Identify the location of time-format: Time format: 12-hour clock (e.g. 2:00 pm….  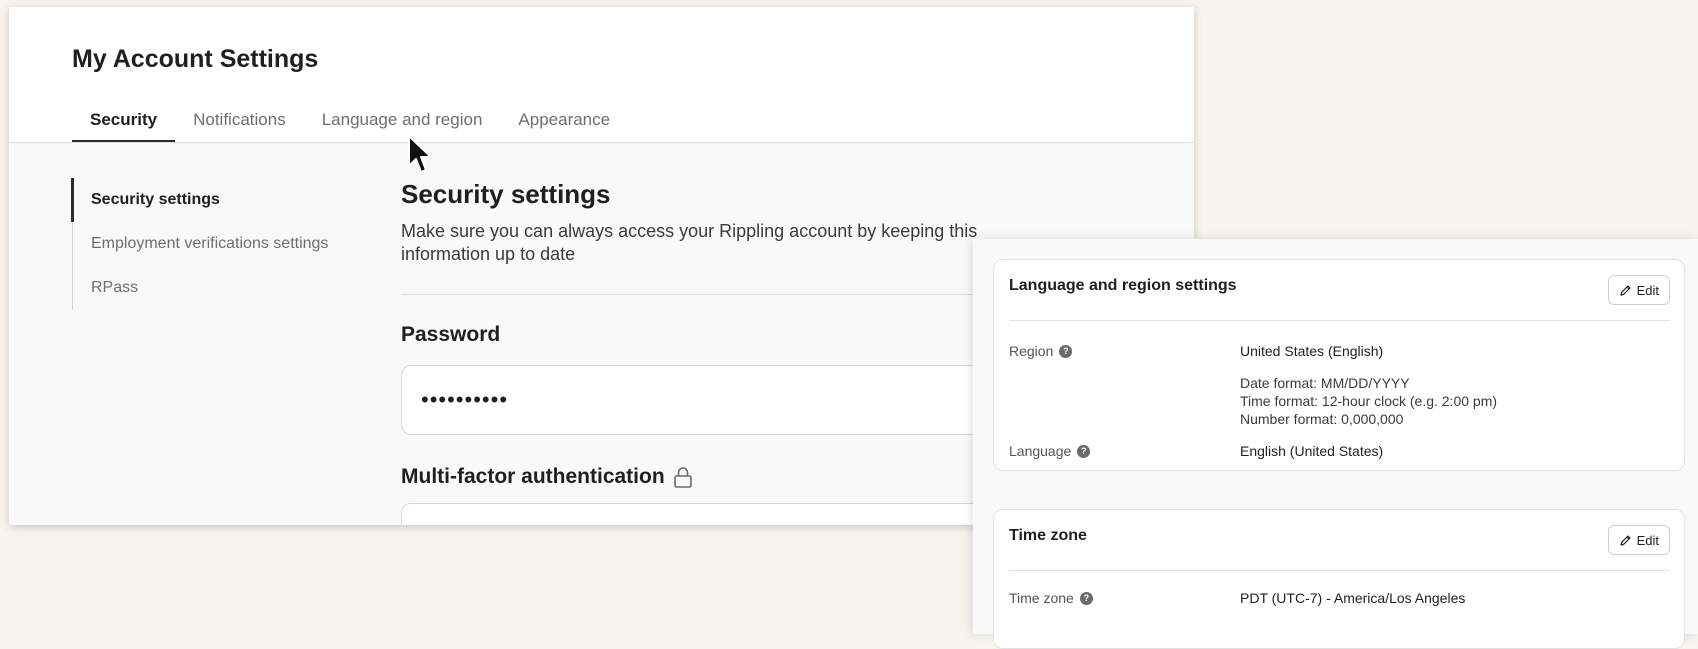
(1369, 401).